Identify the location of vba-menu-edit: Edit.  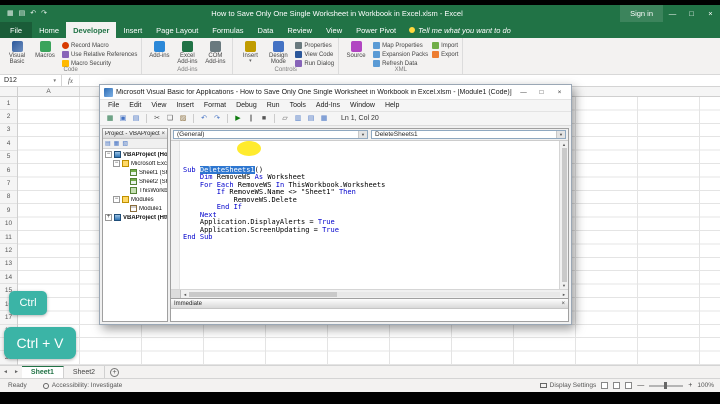
(135, 105).